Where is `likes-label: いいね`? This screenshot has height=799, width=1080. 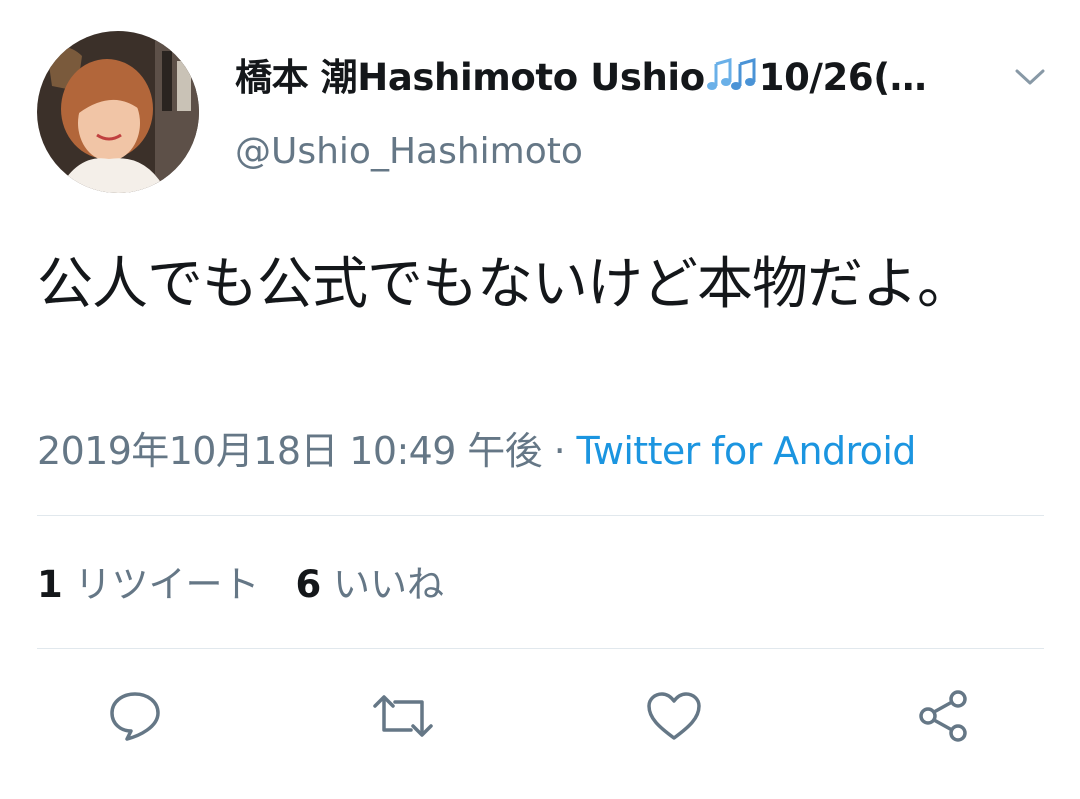
likes-label: いいね is located at coordinates (389, 584).